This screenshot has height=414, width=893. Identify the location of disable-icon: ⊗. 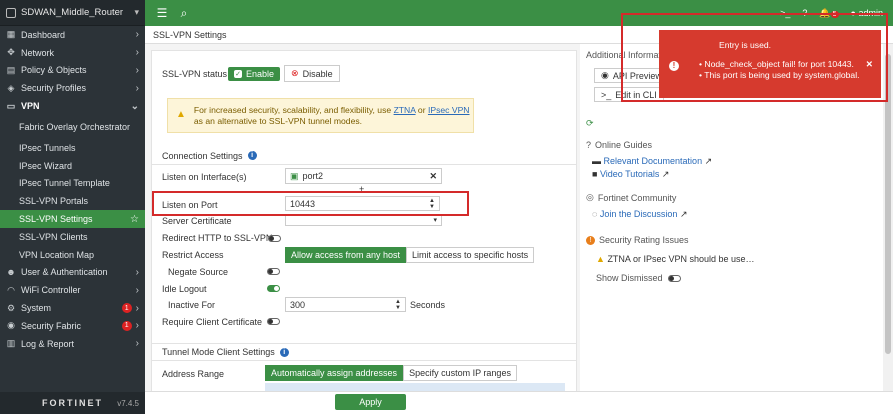
(295, 73).